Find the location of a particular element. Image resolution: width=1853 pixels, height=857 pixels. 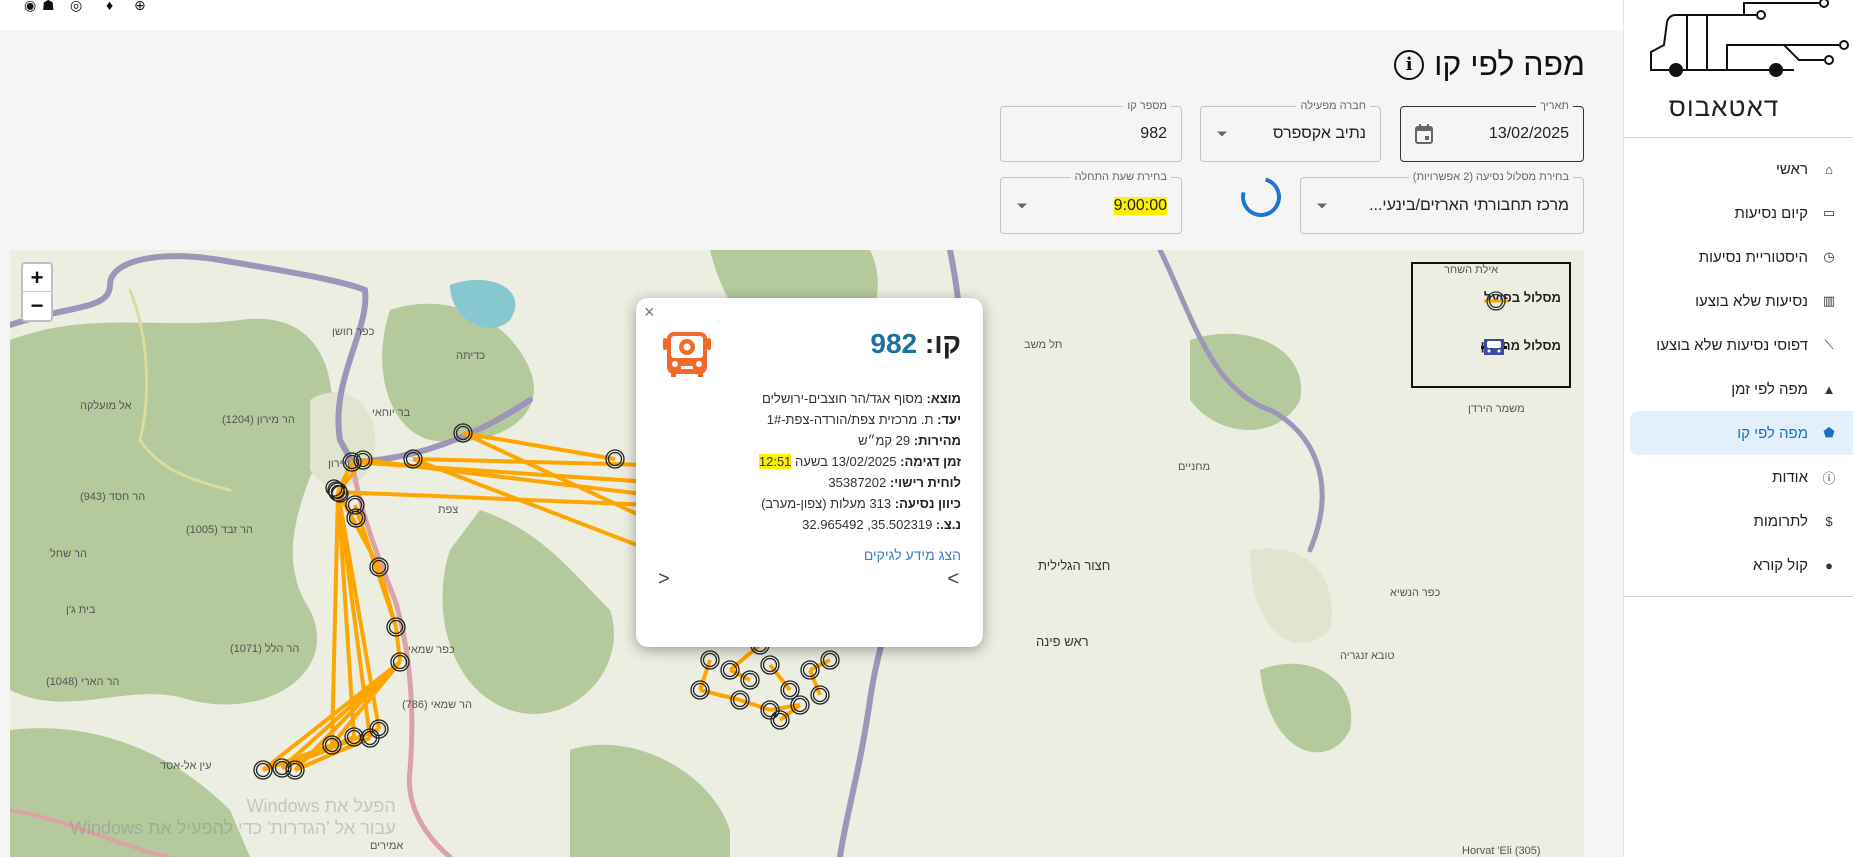

map-place-label: צפת is located at coordinates (448, 510).